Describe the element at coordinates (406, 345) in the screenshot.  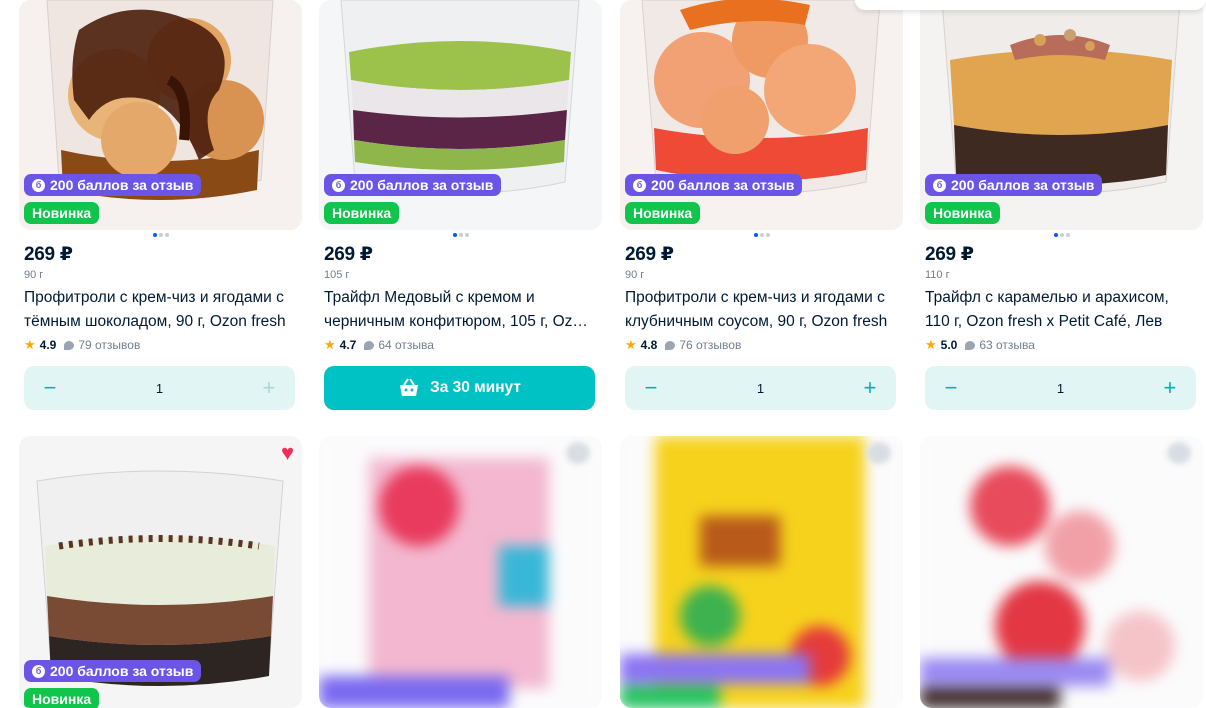
I see `reviews-count: 64 отзыва` at that location.